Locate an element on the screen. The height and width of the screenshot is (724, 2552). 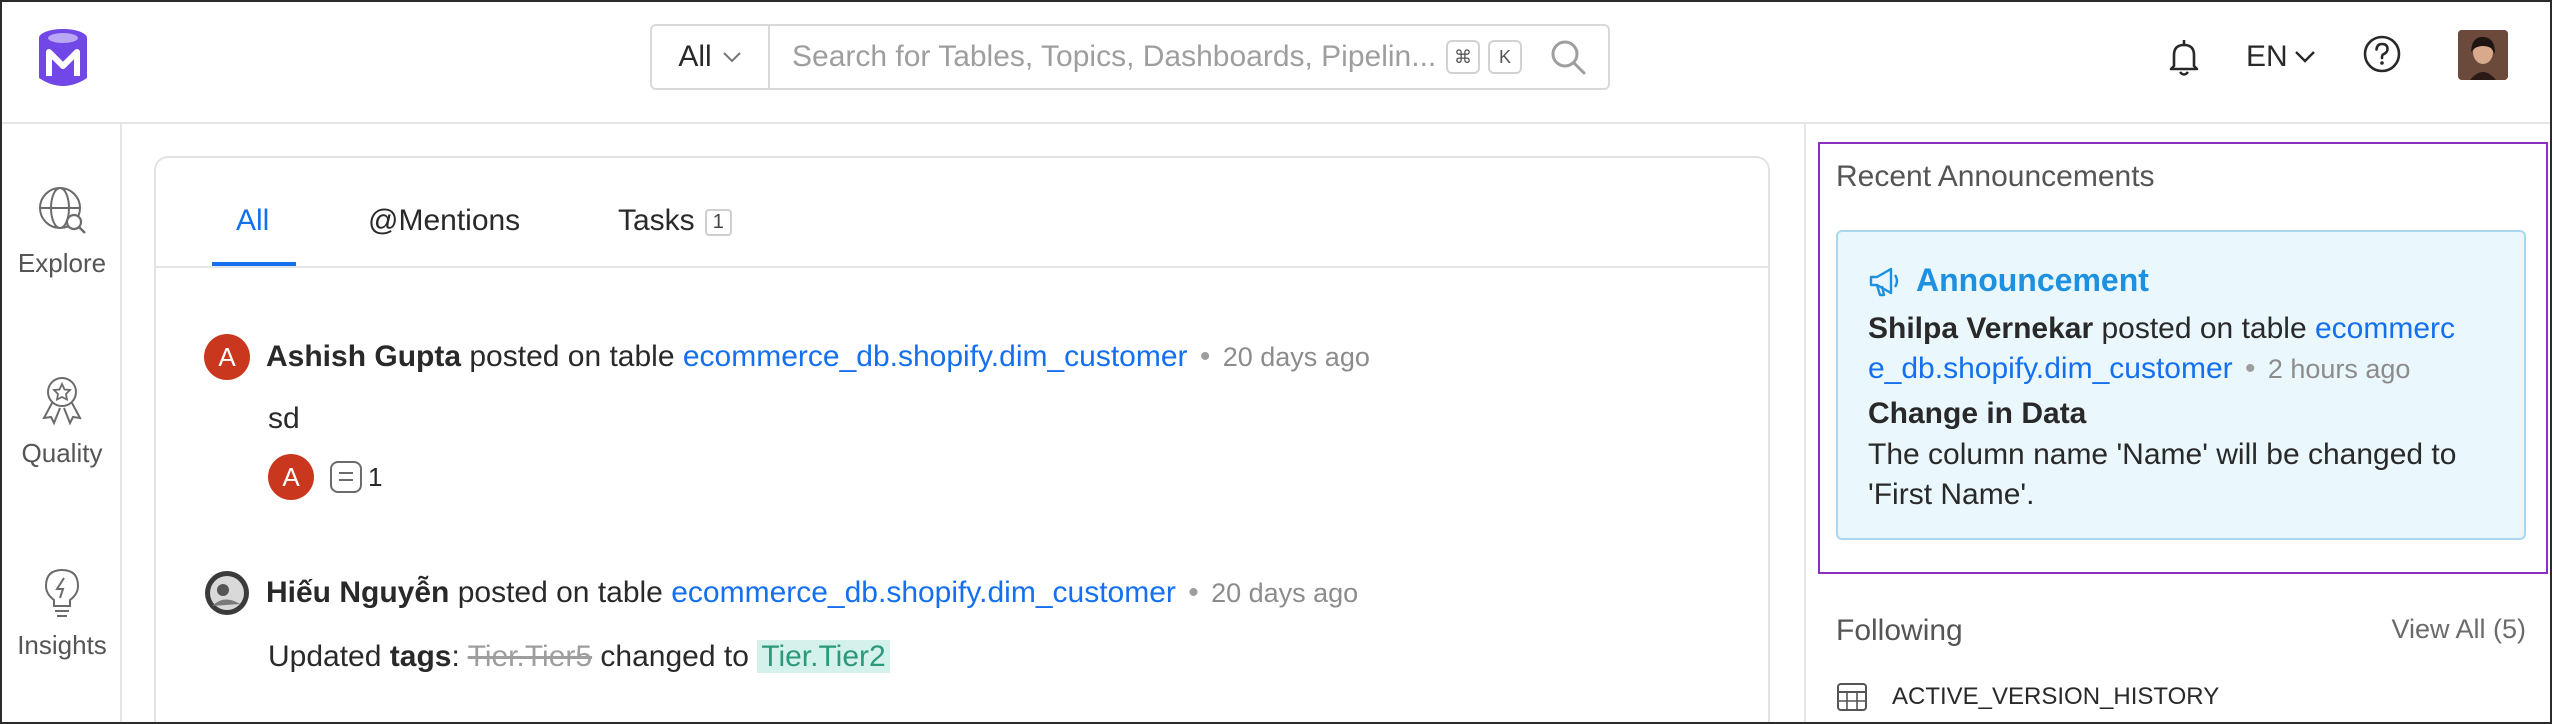
user-avatar is located at coordinates (2483, 55).